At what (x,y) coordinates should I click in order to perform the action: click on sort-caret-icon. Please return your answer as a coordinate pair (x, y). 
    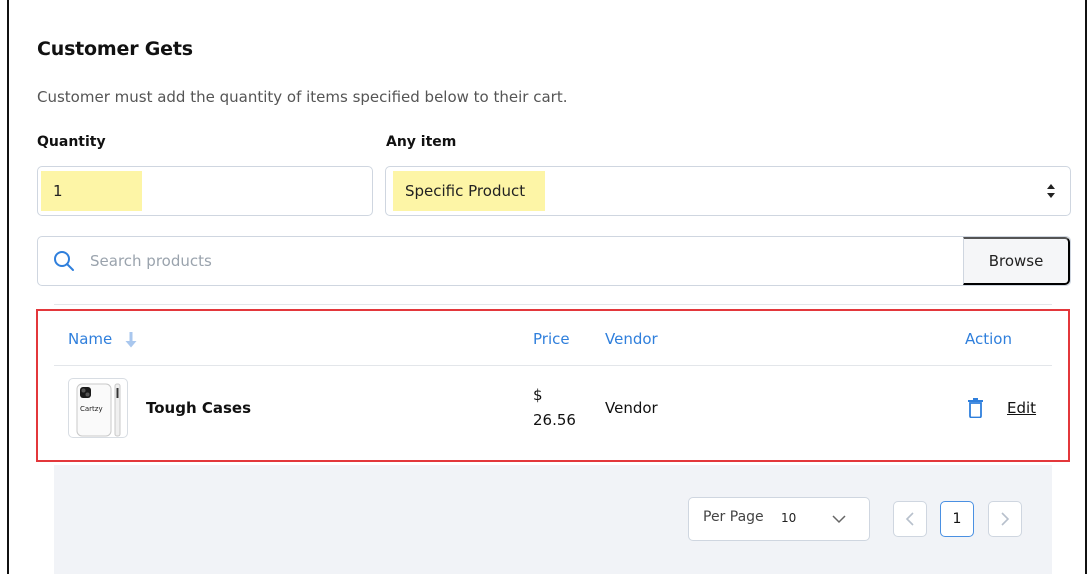
    Looking at the image, I should click on (1051, 191).